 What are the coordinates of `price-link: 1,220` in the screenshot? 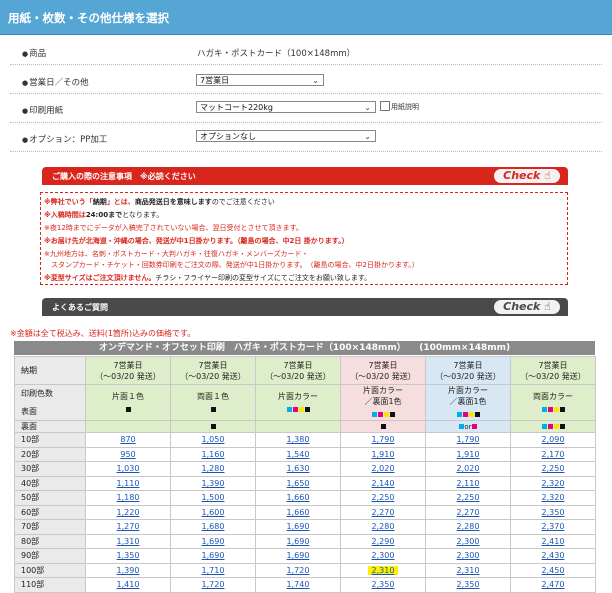 It's located at (128, 512).